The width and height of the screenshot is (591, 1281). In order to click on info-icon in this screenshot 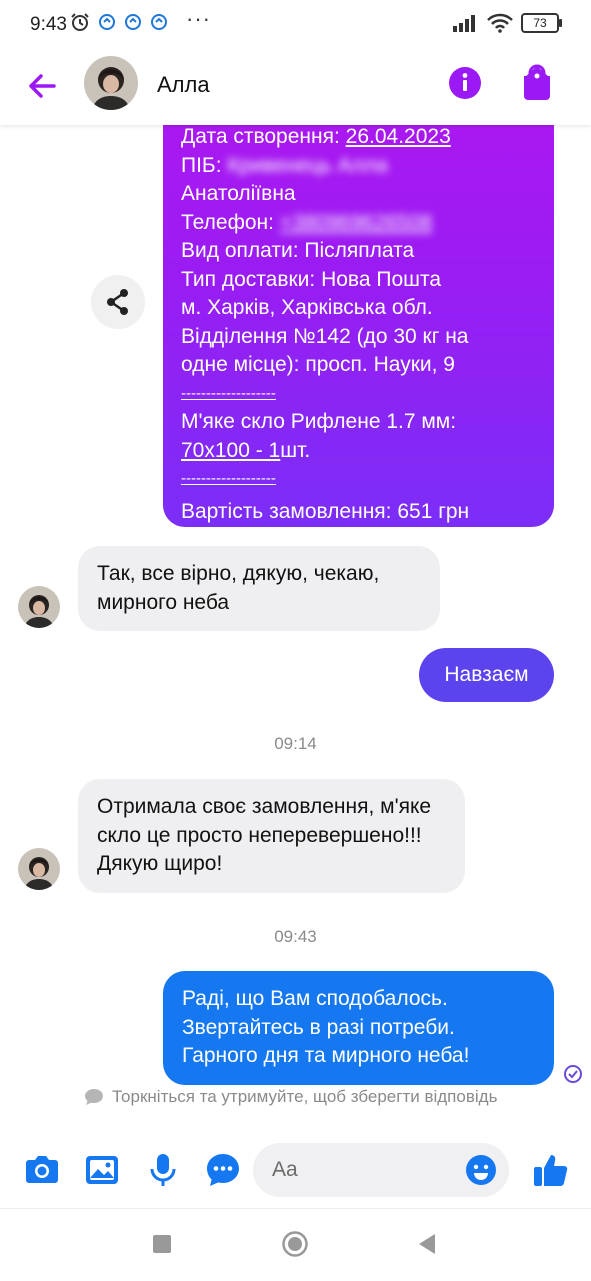, I will do `click(465, 83)`.